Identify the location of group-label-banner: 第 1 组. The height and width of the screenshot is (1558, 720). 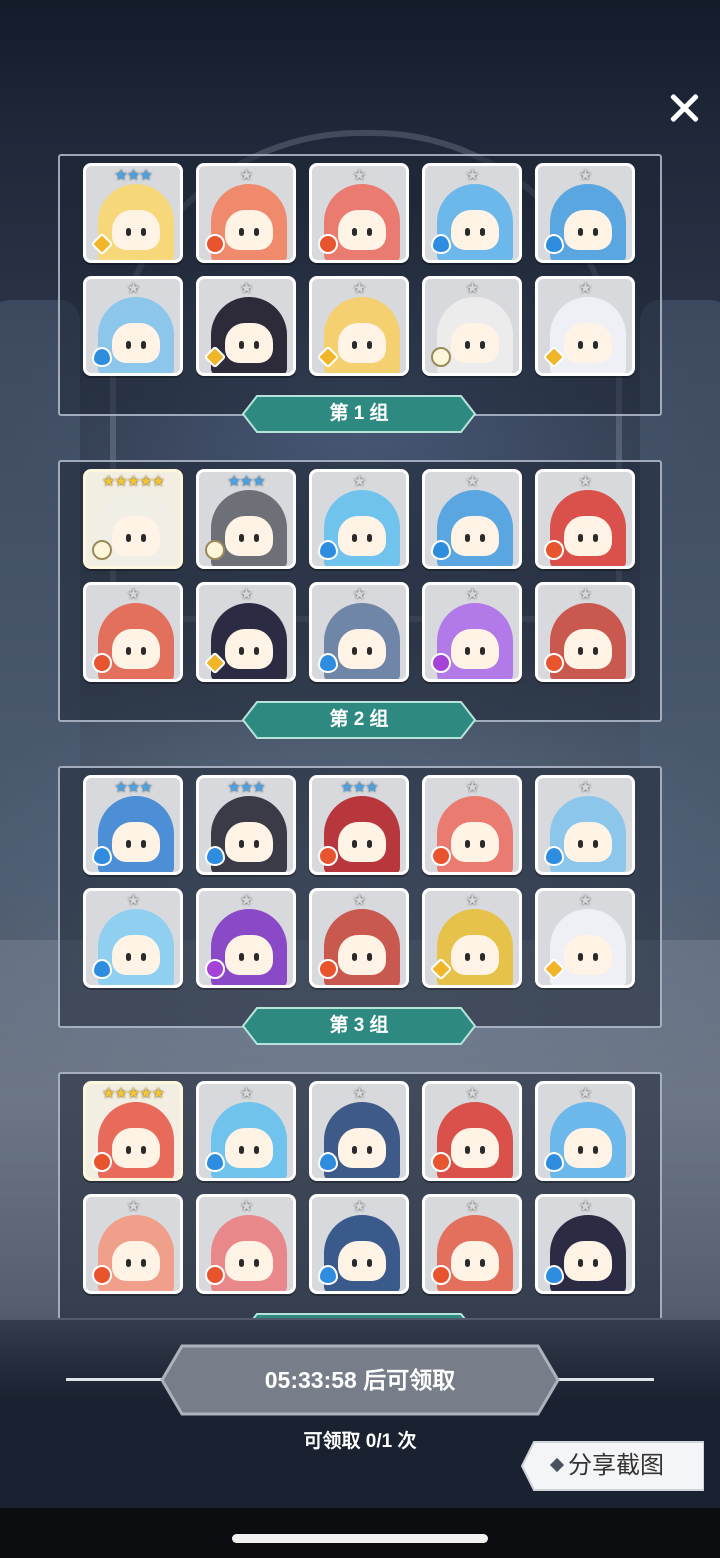
(359, 414).